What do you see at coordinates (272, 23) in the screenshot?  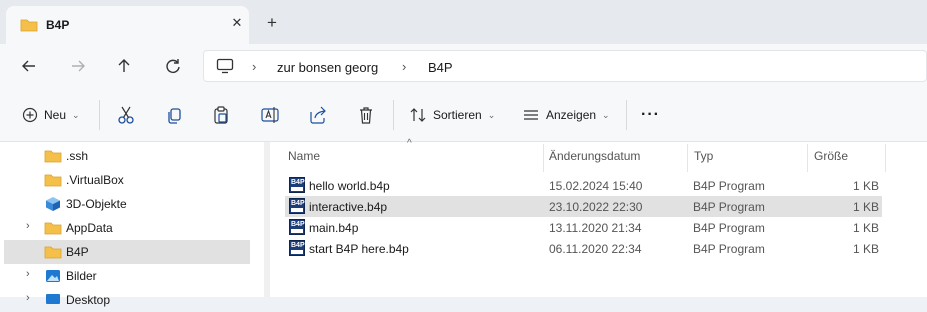 I see `new-tab-button: +` at bounding box center [272, 23].